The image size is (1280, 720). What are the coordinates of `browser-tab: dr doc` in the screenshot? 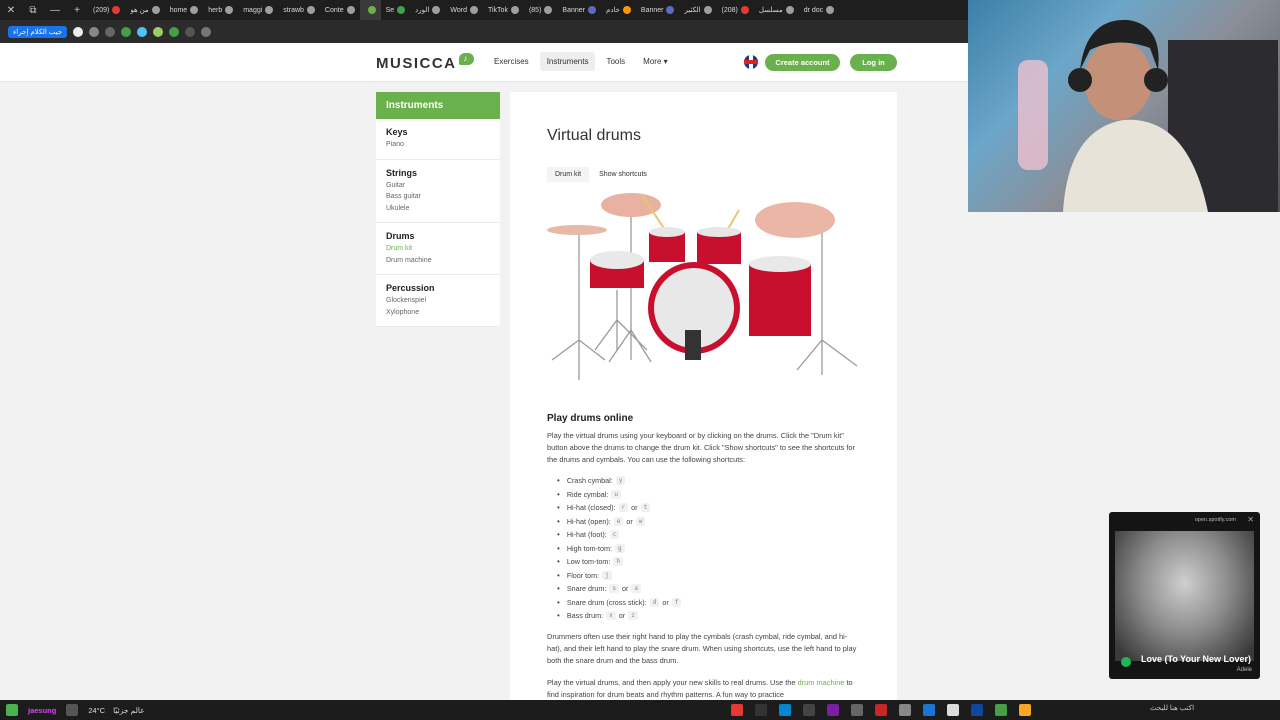 It's located at (819, 10).